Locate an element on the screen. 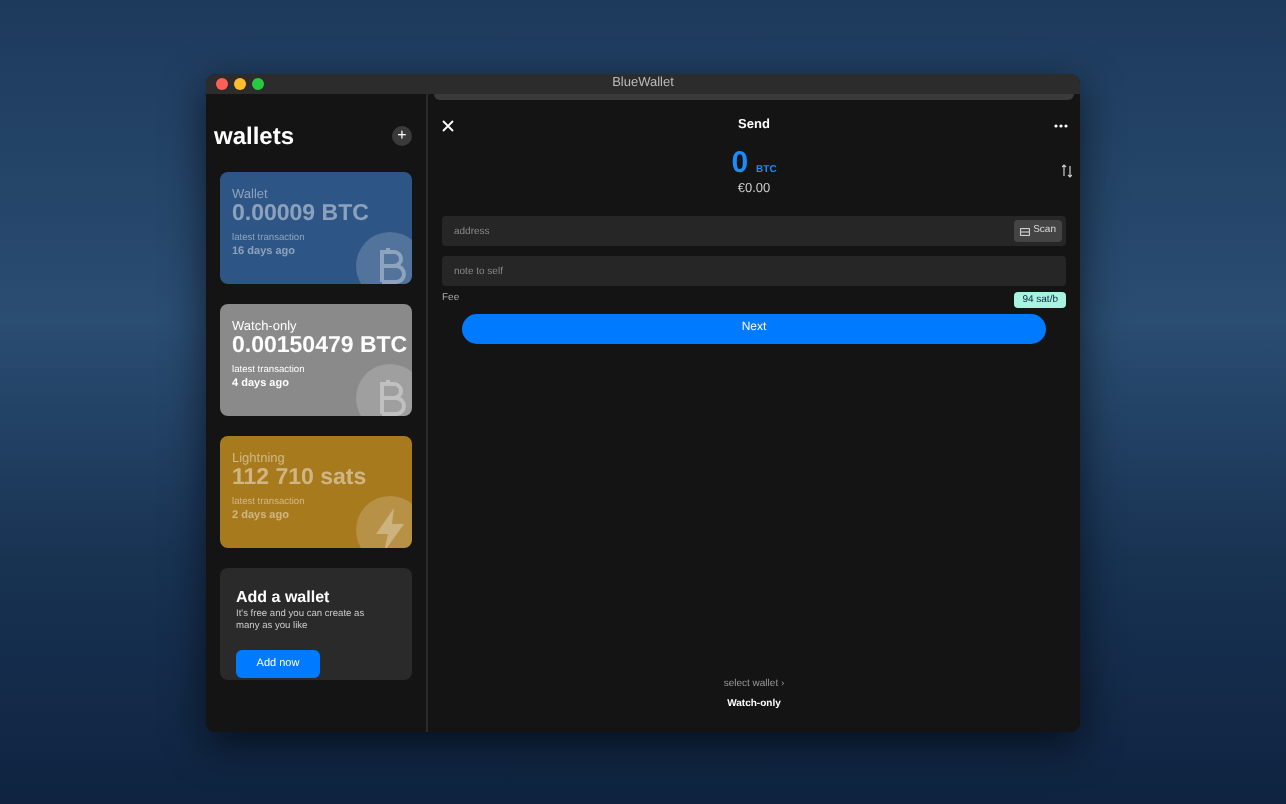 This screenshot has width=1286, height=804. wallet-balance: 112 710 sats is located at coordinates (299, 479).